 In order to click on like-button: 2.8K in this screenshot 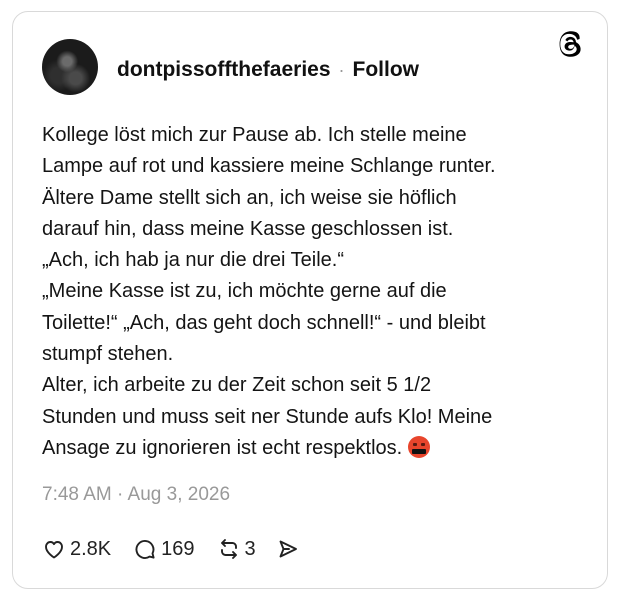, I will do `click(76, 549)`.